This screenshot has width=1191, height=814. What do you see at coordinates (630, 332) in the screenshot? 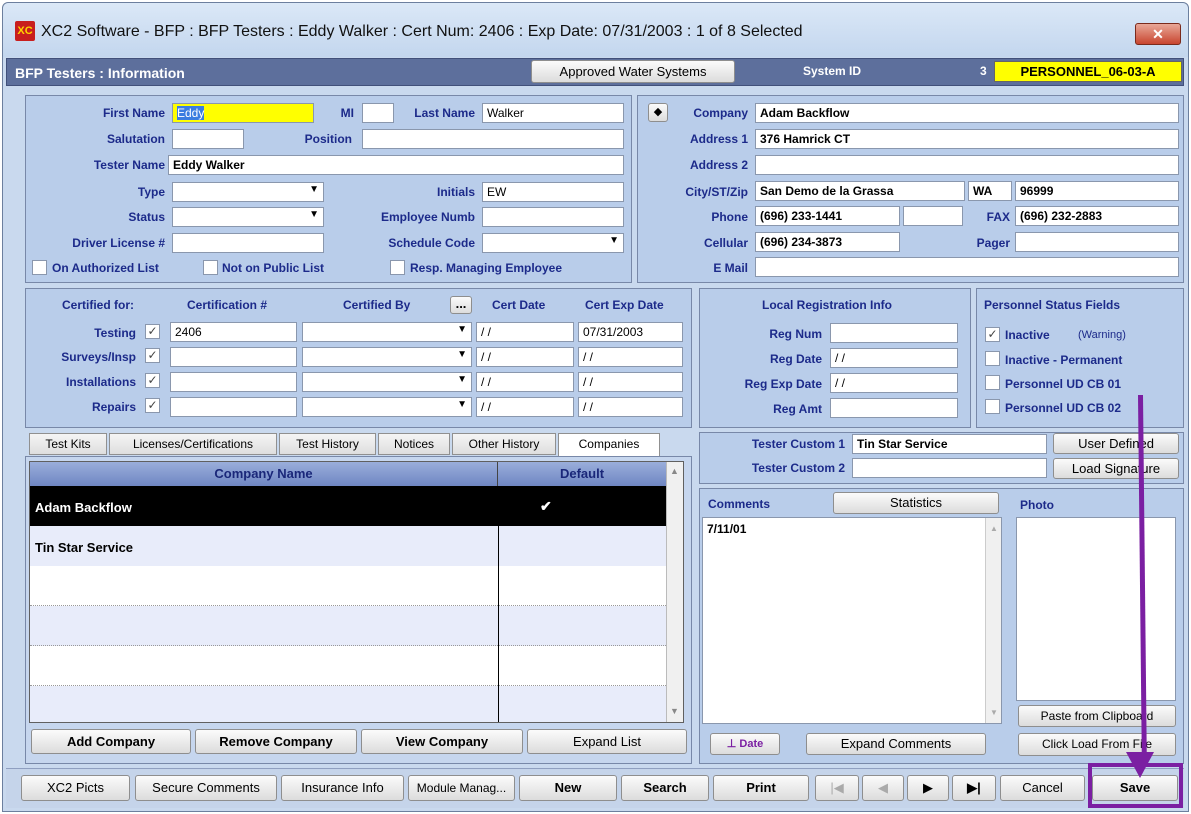
I see `cert-exp-field: 07/31/2003` at bounding box center [630, 332].